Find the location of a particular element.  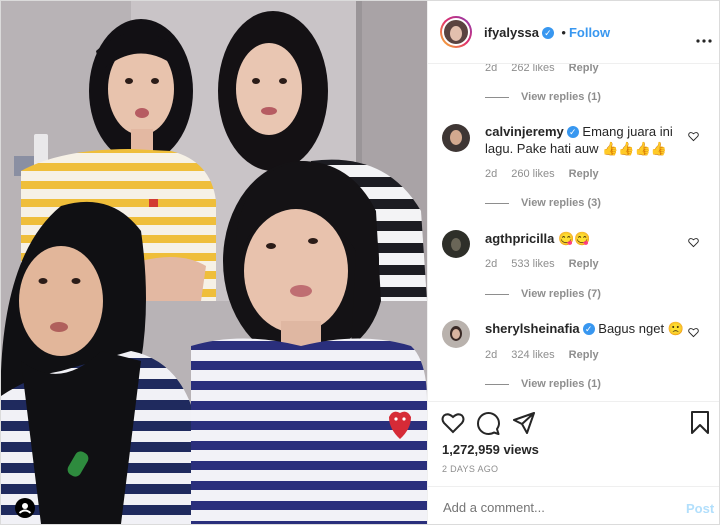

comment-text: Bagus nget 🙁 is located at coordinates (641, 328).